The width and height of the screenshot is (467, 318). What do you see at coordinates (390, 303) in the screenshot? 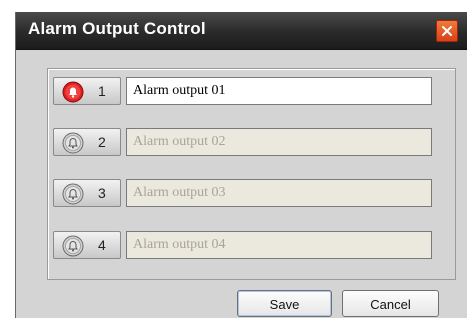
I see `cancel-button: Cancel` at bounding box center [390, 303].